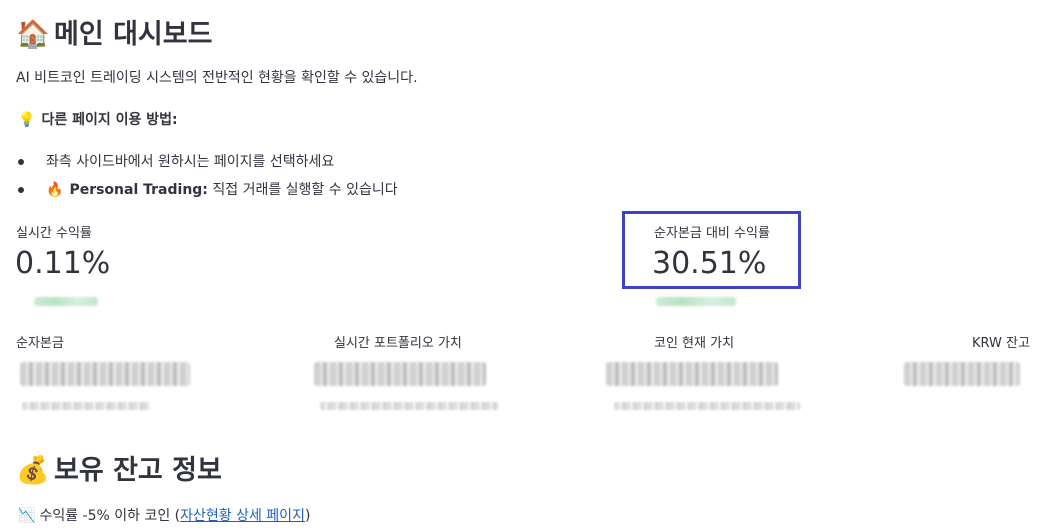 The width and height of the screenshot is (1064, 532). What do you see at coordinates (54, 233) in the screenshot?
I see `metric-label: 실시간 수익률` at bounding box center [54, 233].